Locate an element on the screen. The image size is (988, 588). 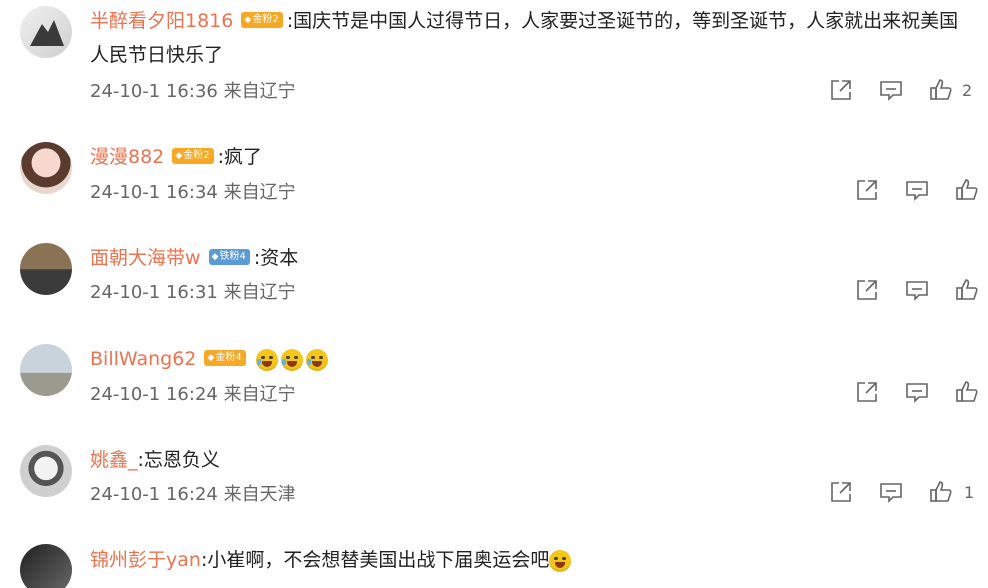
comment-meta: 24-10-1 16:31 来自辽宁 is located at coordinates (193, 293).